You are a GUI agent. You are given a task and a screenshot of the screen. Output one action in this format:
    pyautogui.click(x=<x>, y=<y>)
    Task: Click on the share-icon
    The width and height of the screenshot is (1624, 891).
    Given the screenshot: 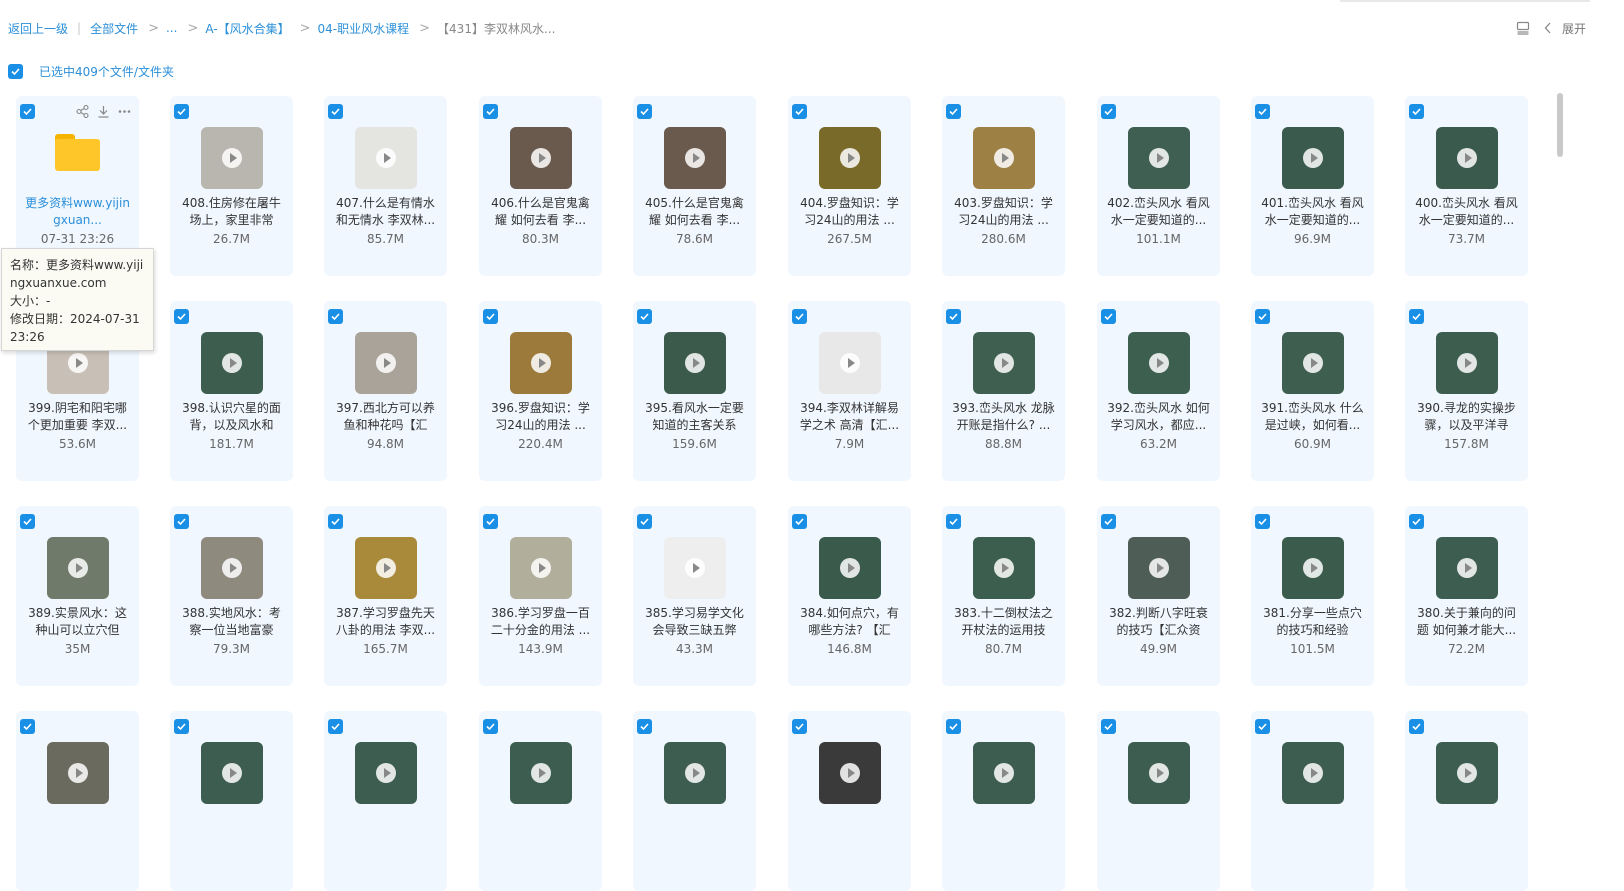 What is the action you would take?
    pyautogui.click(x=82, y=112)
    